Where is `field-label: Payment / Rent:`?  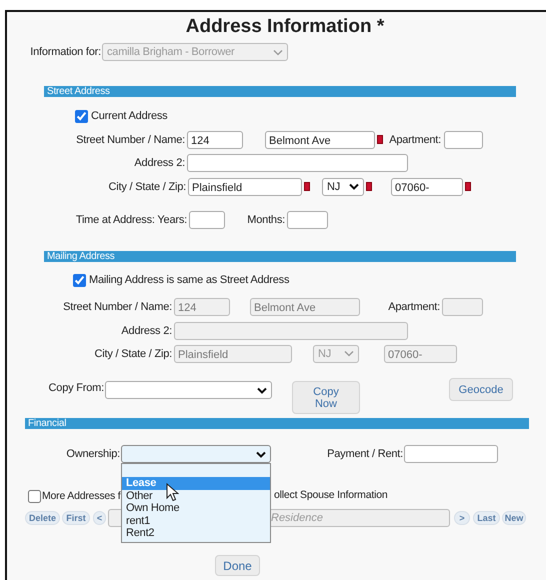
field-label: Payment / Rent: is located at coordinates (365, 454).